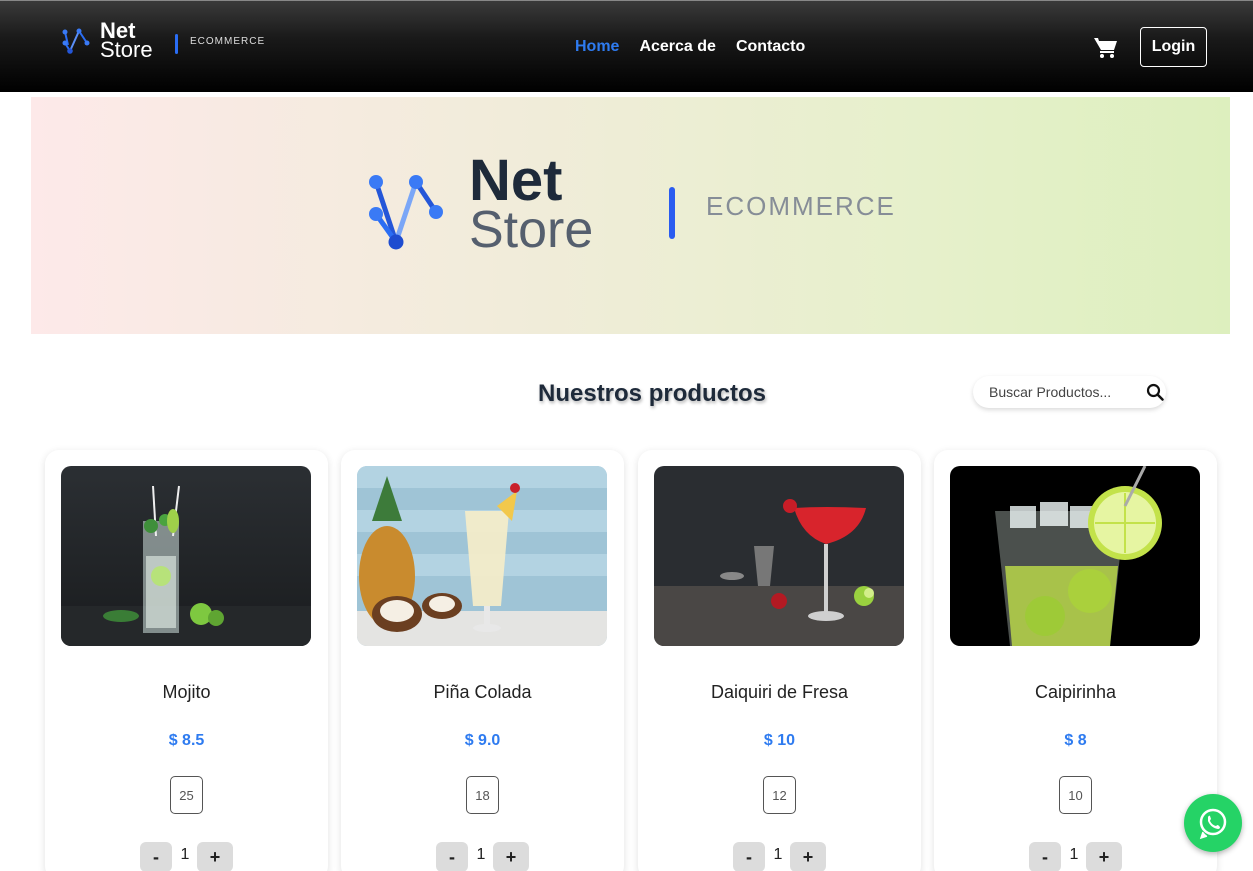 The height and width of the screenshot is (871, 1253). Describe the element at coordinates (1075, 740) in the screenshot. I see `product-price: $ 8` at that location.